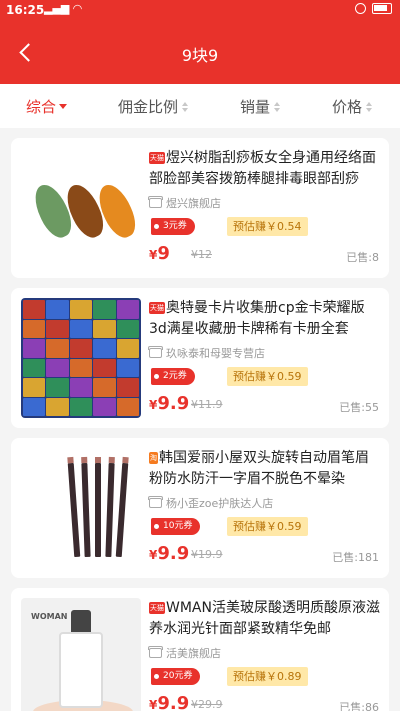 The image size is (400, 711). I want to click on tab-commission: 佣金比例, so click(153, 106).